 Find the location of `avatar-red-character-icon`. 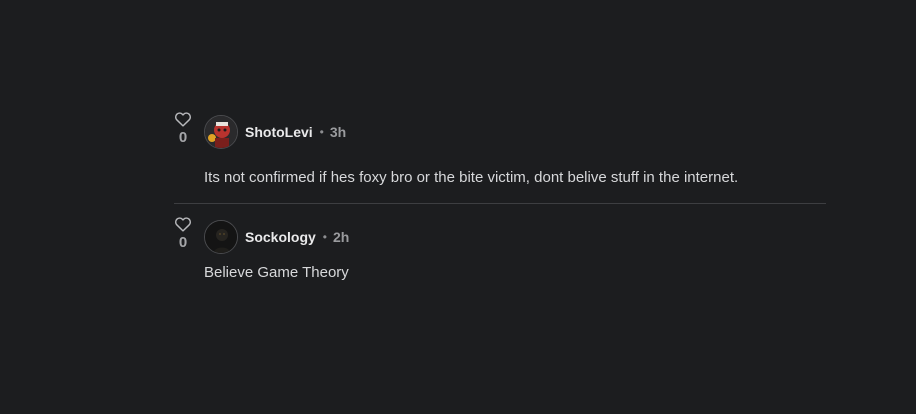

avatar-red-character-icon is located at coordinates (221, 132).